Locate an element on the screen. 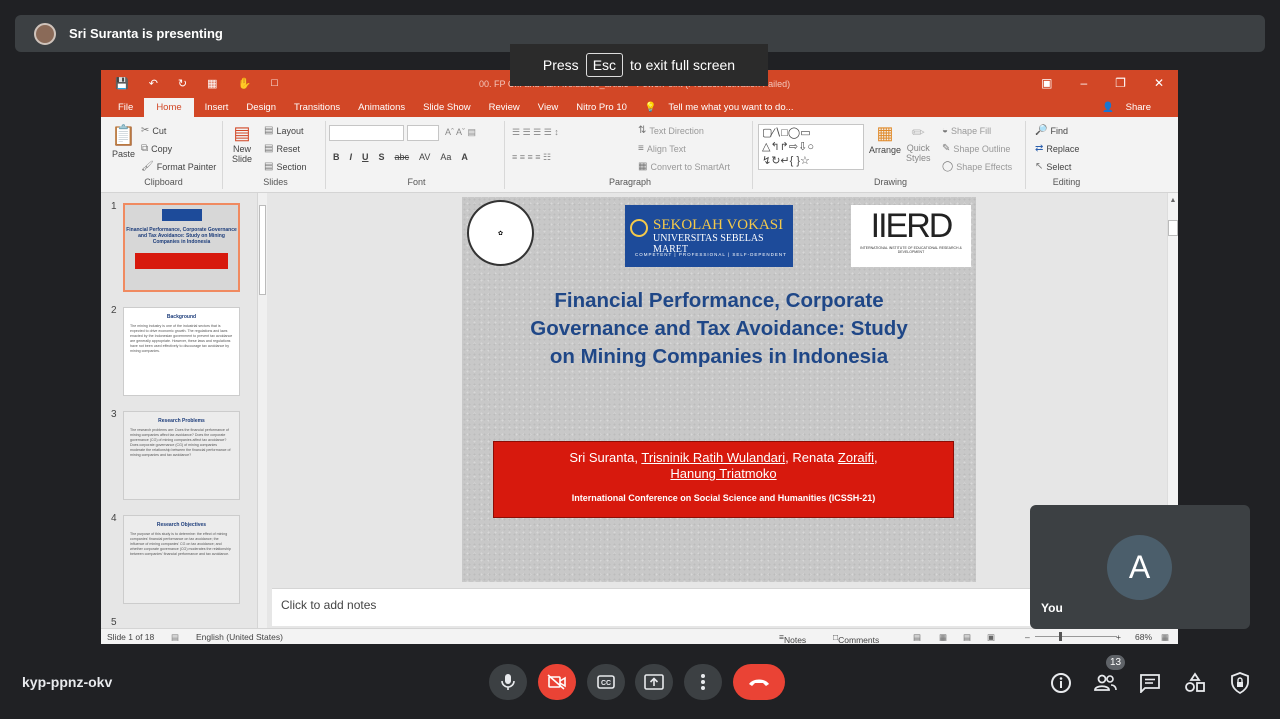 The width and height of the screenshot is (1280, 719). replace-button: ⇄ Replace is located at coordinates (1057, 148).